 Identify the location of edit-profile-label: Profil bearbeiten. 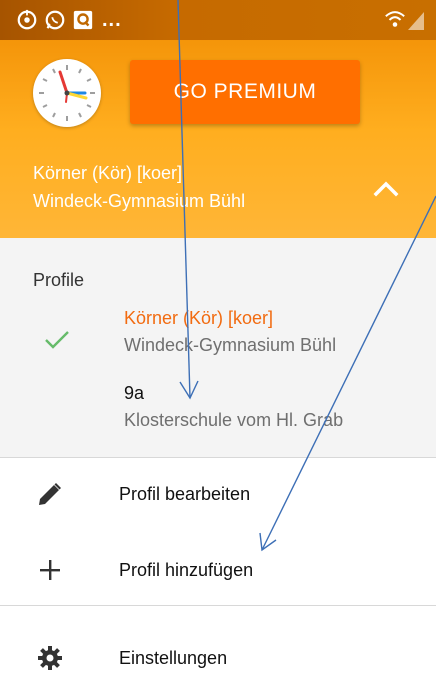
(185, 493).